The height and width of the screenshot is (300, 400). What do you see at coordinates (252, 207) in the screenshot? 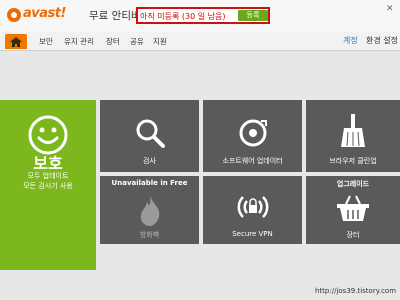
I see `wifi-lock-icon` at bounding box center [252, 207].